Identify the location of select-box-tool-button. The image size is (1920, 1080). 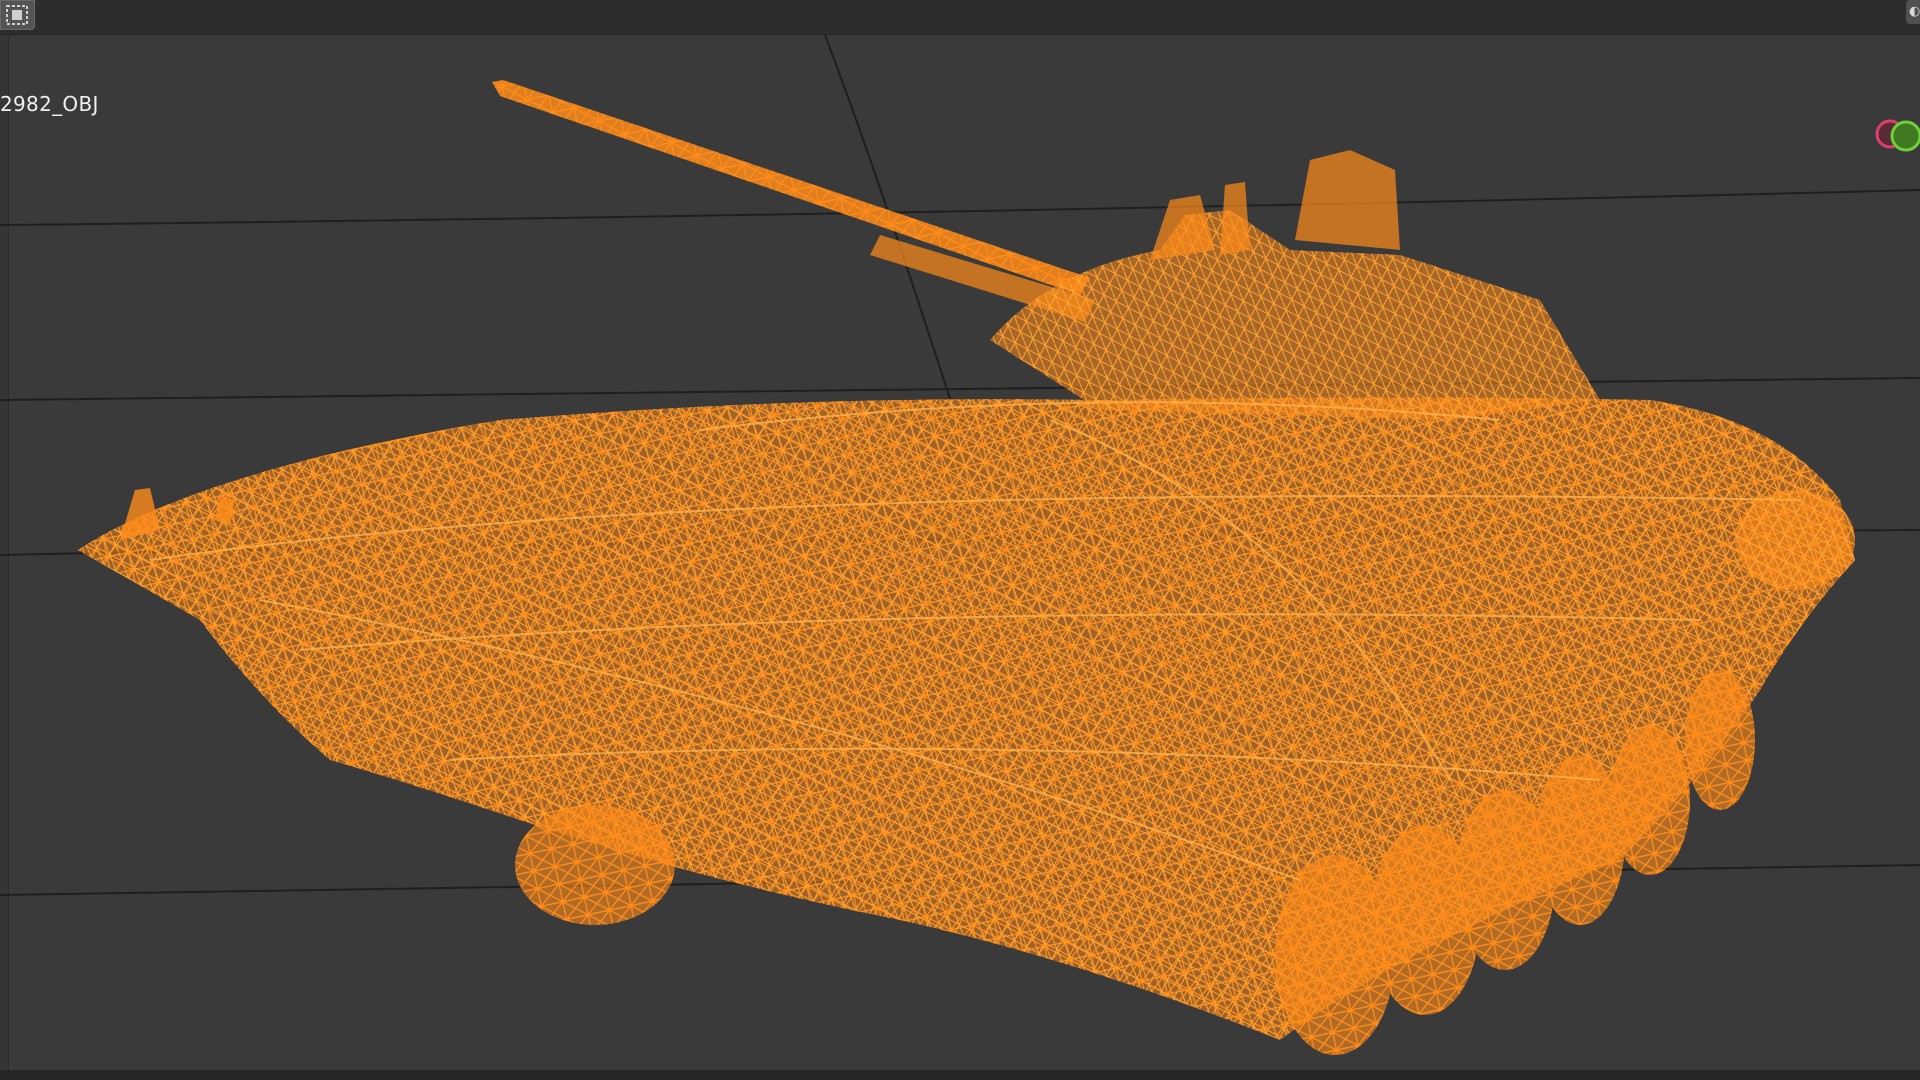
(17, 15).